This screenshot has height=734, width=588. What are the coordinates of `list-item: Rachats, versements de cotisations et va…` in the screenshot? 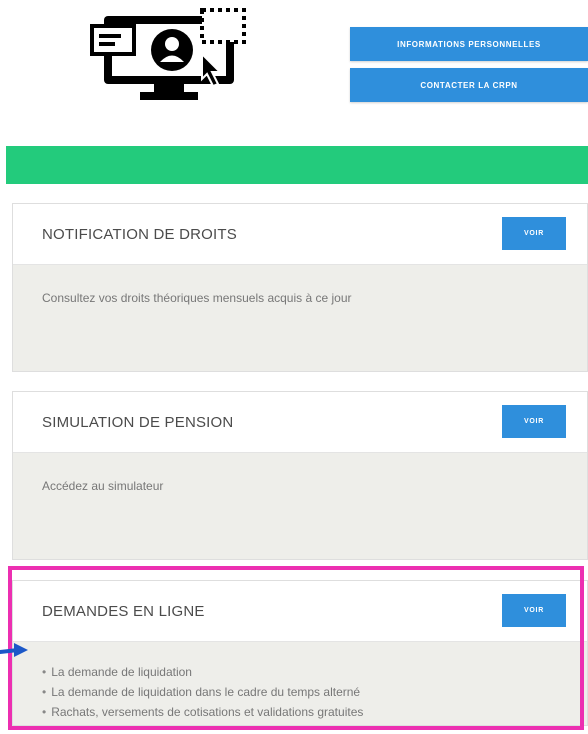 It's located at (300, 712).